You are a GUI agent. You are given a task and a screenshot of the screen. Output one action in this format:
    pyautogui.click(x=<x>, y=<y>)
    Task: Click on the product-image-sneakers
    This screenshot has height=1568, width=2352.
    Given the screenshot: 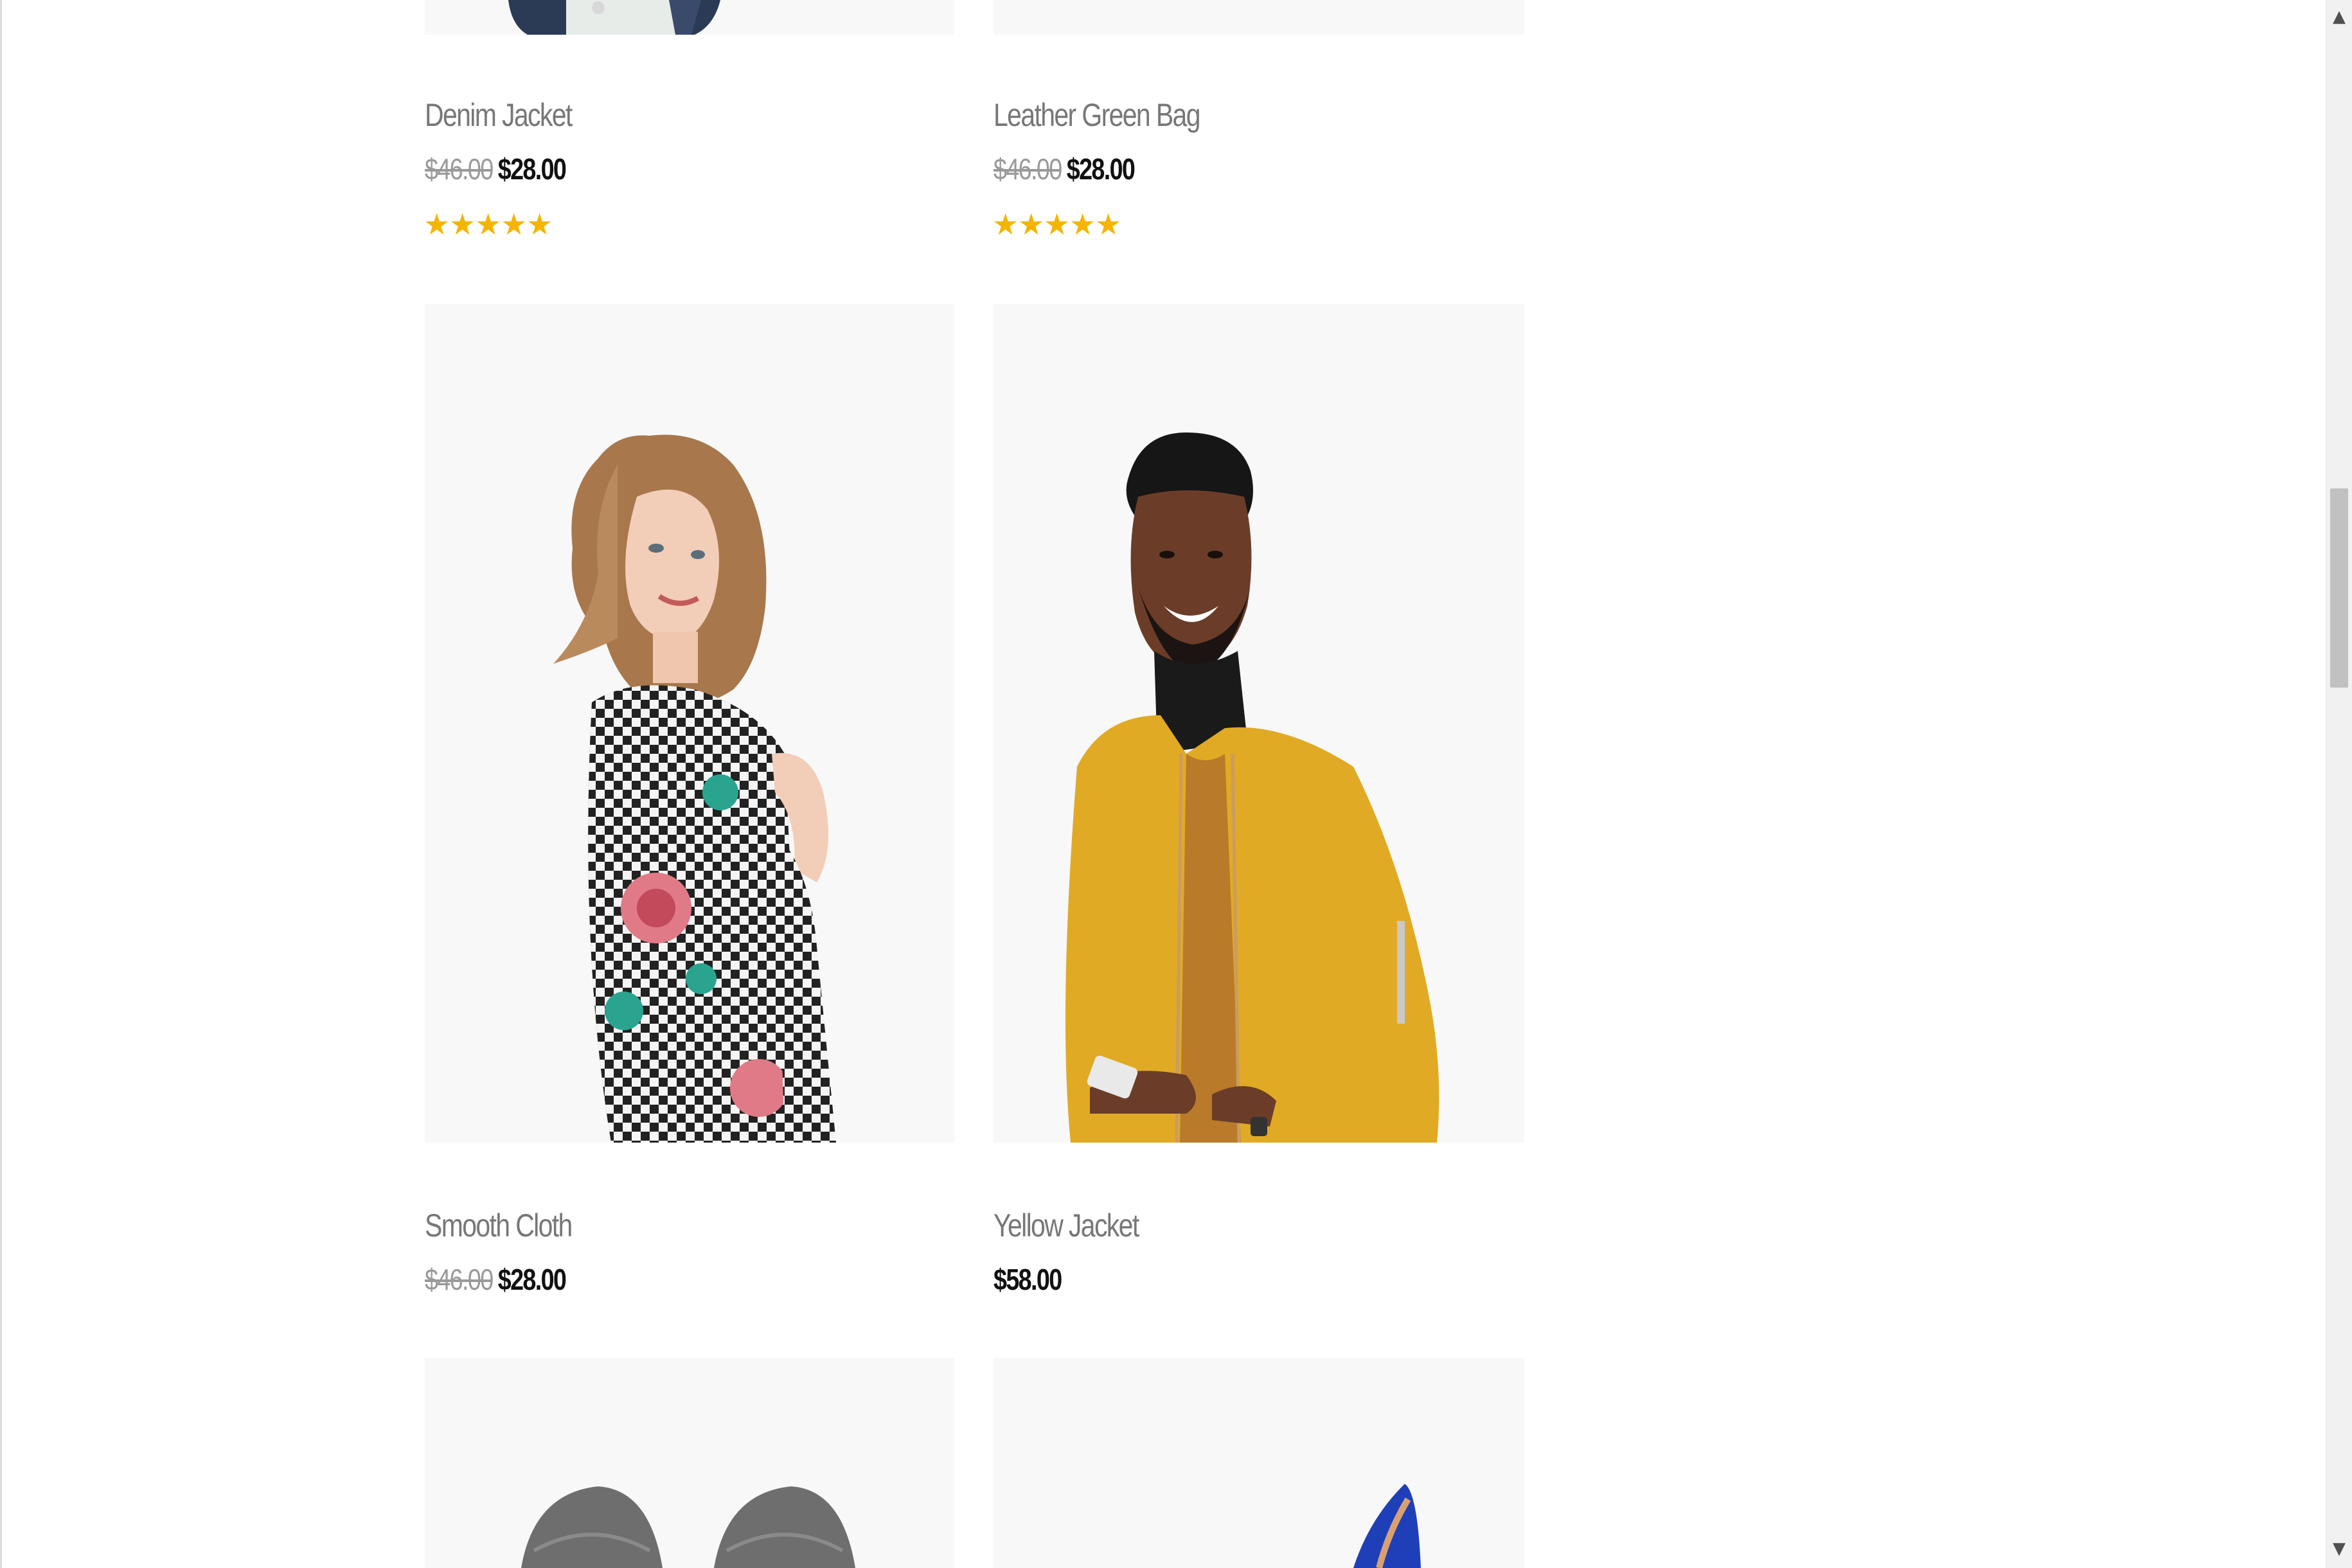 What is the action you would take?
    pyautogui.click(x=689, y=1463)
    